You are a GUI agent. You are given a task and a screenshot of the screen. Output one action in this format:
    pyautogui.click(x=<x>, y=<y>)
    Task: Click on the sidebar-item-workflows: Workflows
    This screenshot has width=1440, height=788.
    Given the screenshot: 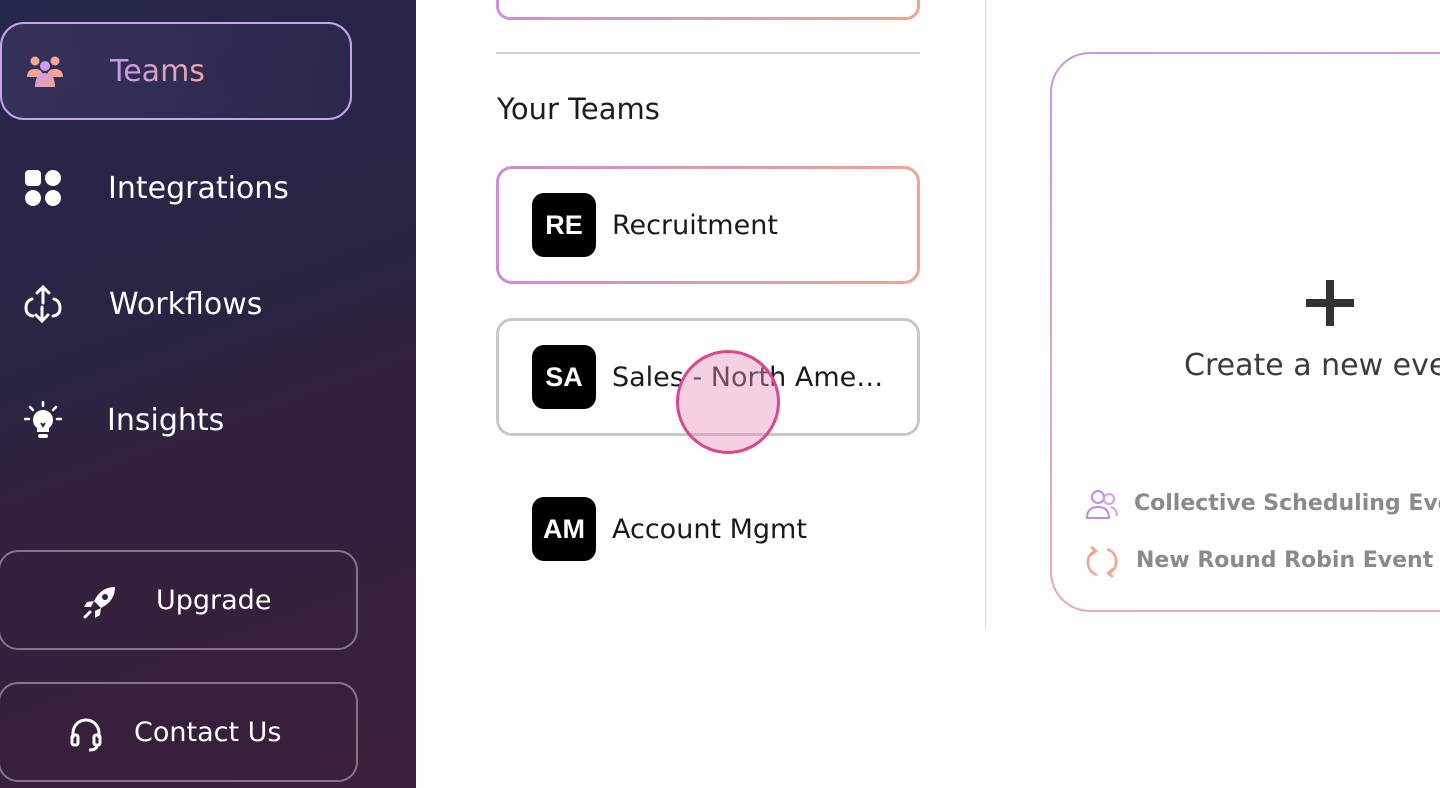 What is the action you would take?
    pyautogui.click(x=176, y=304)
    